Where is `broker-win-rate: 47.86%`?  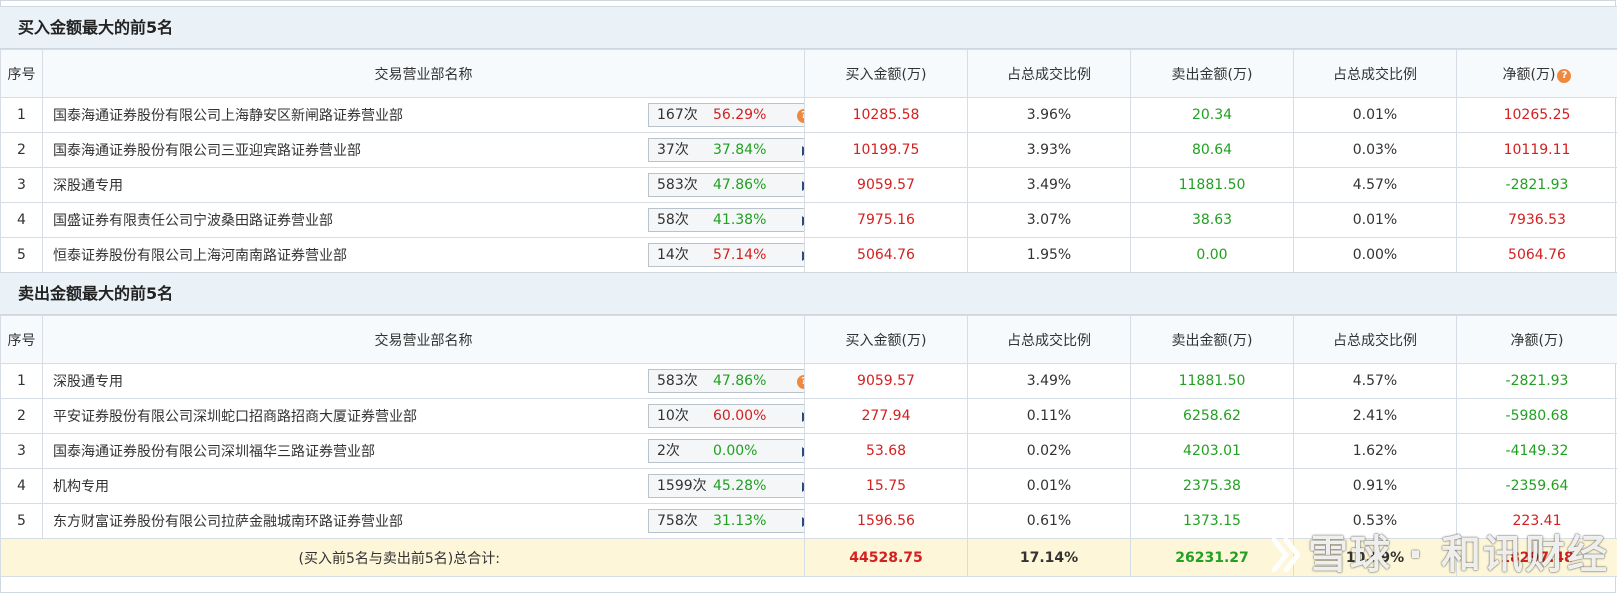
broker-win-rate: 47.86% is located at coordinates (740, 381).